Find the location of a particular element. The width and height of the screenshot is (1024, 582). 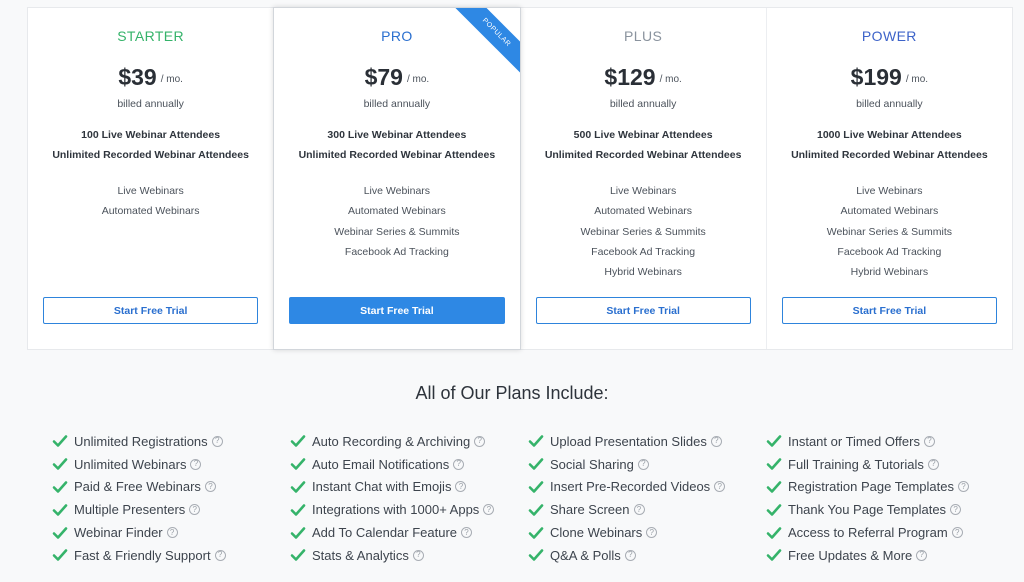

include-item: Thank You Page Templates? is located at coordinates (885, 509).